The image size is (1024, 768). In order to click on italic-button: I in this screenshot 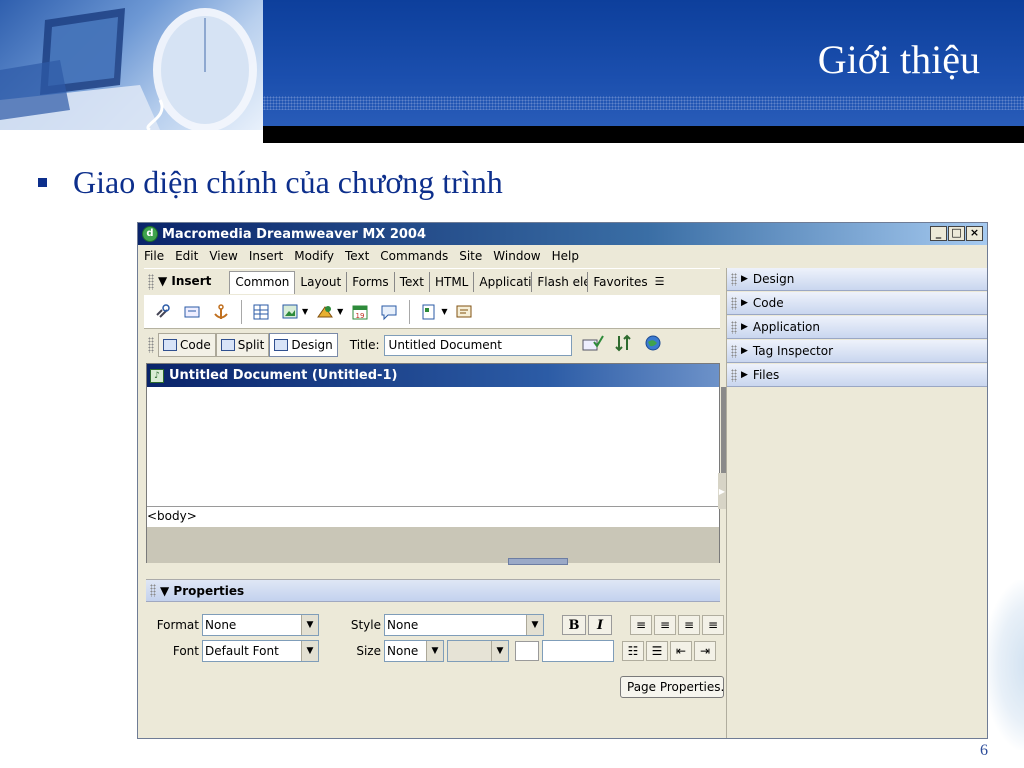, I will do `click(600, 625)`.